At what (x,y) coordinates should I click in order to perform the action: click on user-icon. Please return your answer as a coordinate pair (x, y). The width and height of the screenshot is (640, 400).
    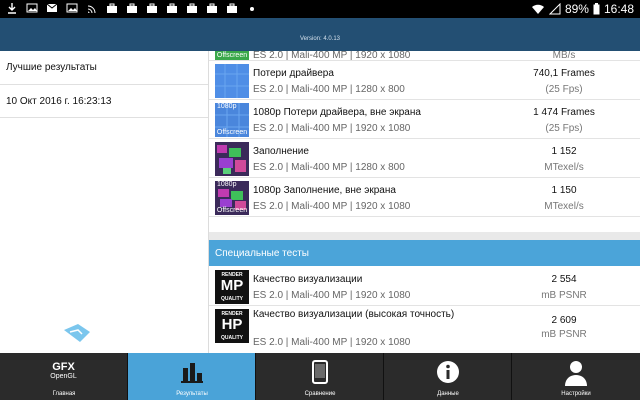
    Looking at the image, I should click on (576, 373).